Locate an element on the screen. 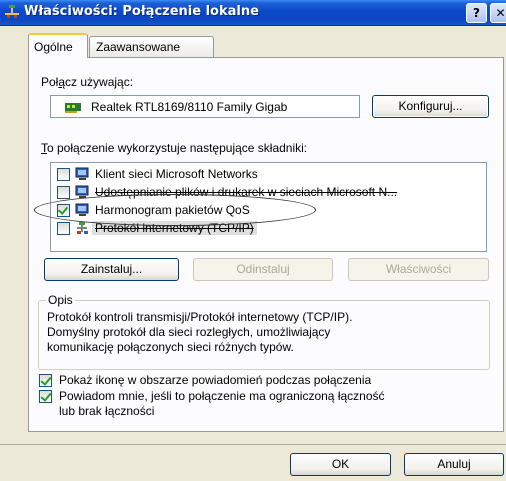  tab-advanced: Zaawansowane is located at coordinates (151, 47).